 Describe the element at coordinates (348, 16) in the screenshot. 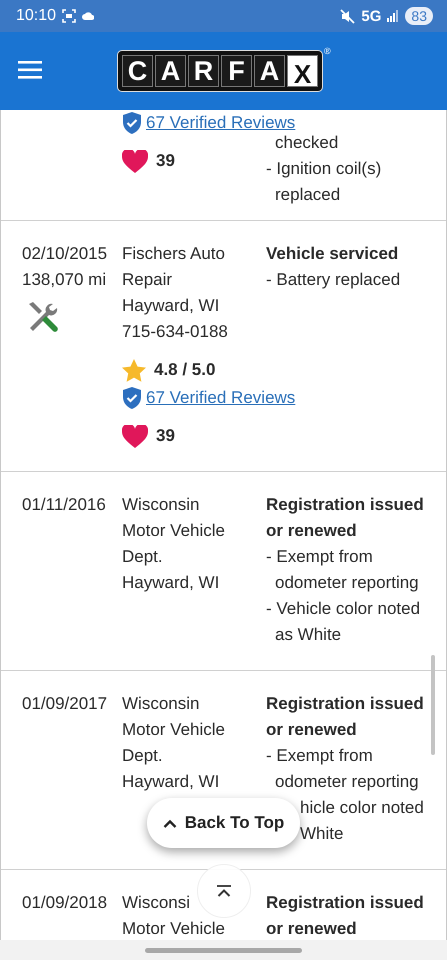

I see `mute-icon` at that location.